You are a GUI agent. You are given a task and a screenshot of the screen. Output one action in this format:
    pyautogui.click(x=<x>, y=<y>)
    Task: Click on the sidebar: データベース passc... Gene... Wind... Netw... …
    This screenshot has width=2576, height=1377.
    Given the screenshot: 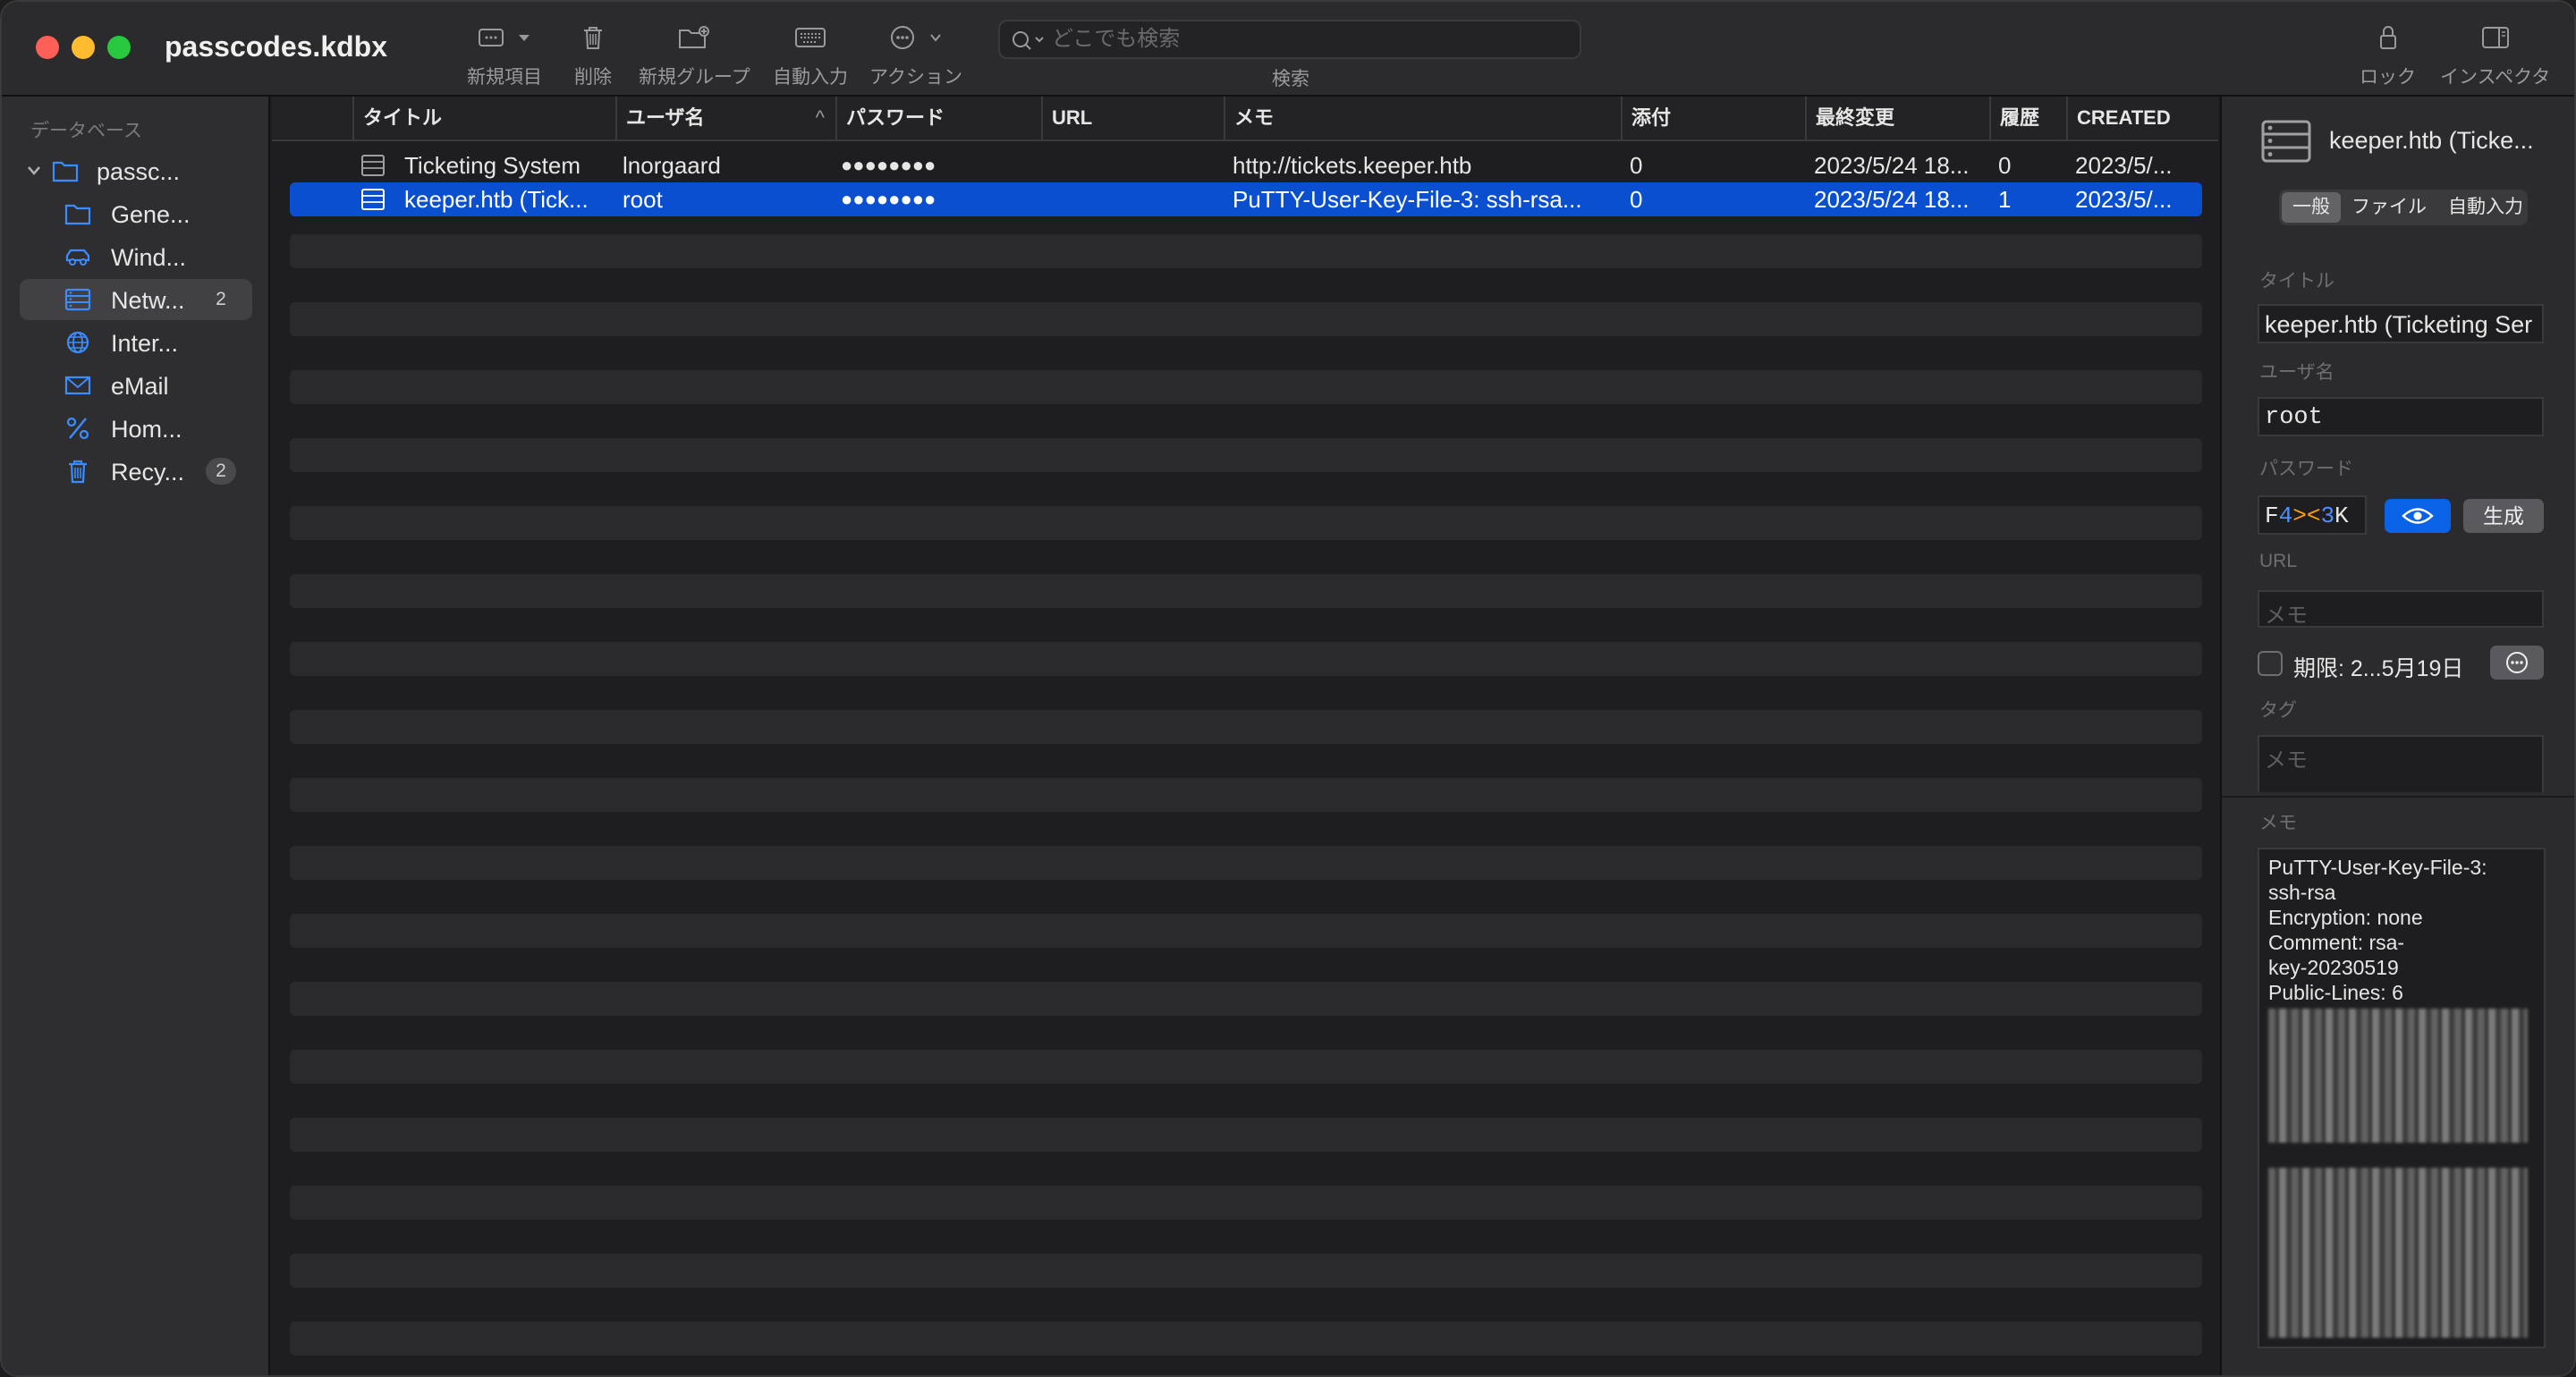 What is the action you would take?
    pyautogui.click(x=136, y=736)
    